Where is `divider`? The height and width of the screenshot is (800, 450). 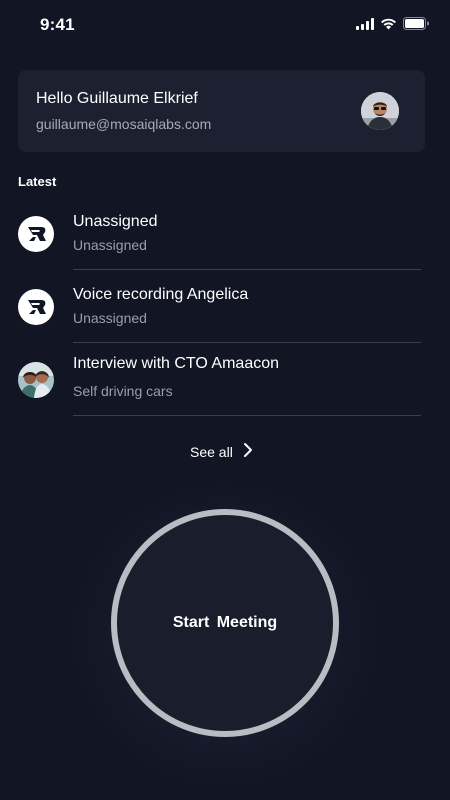
divider is located at coordinates (247, 415).